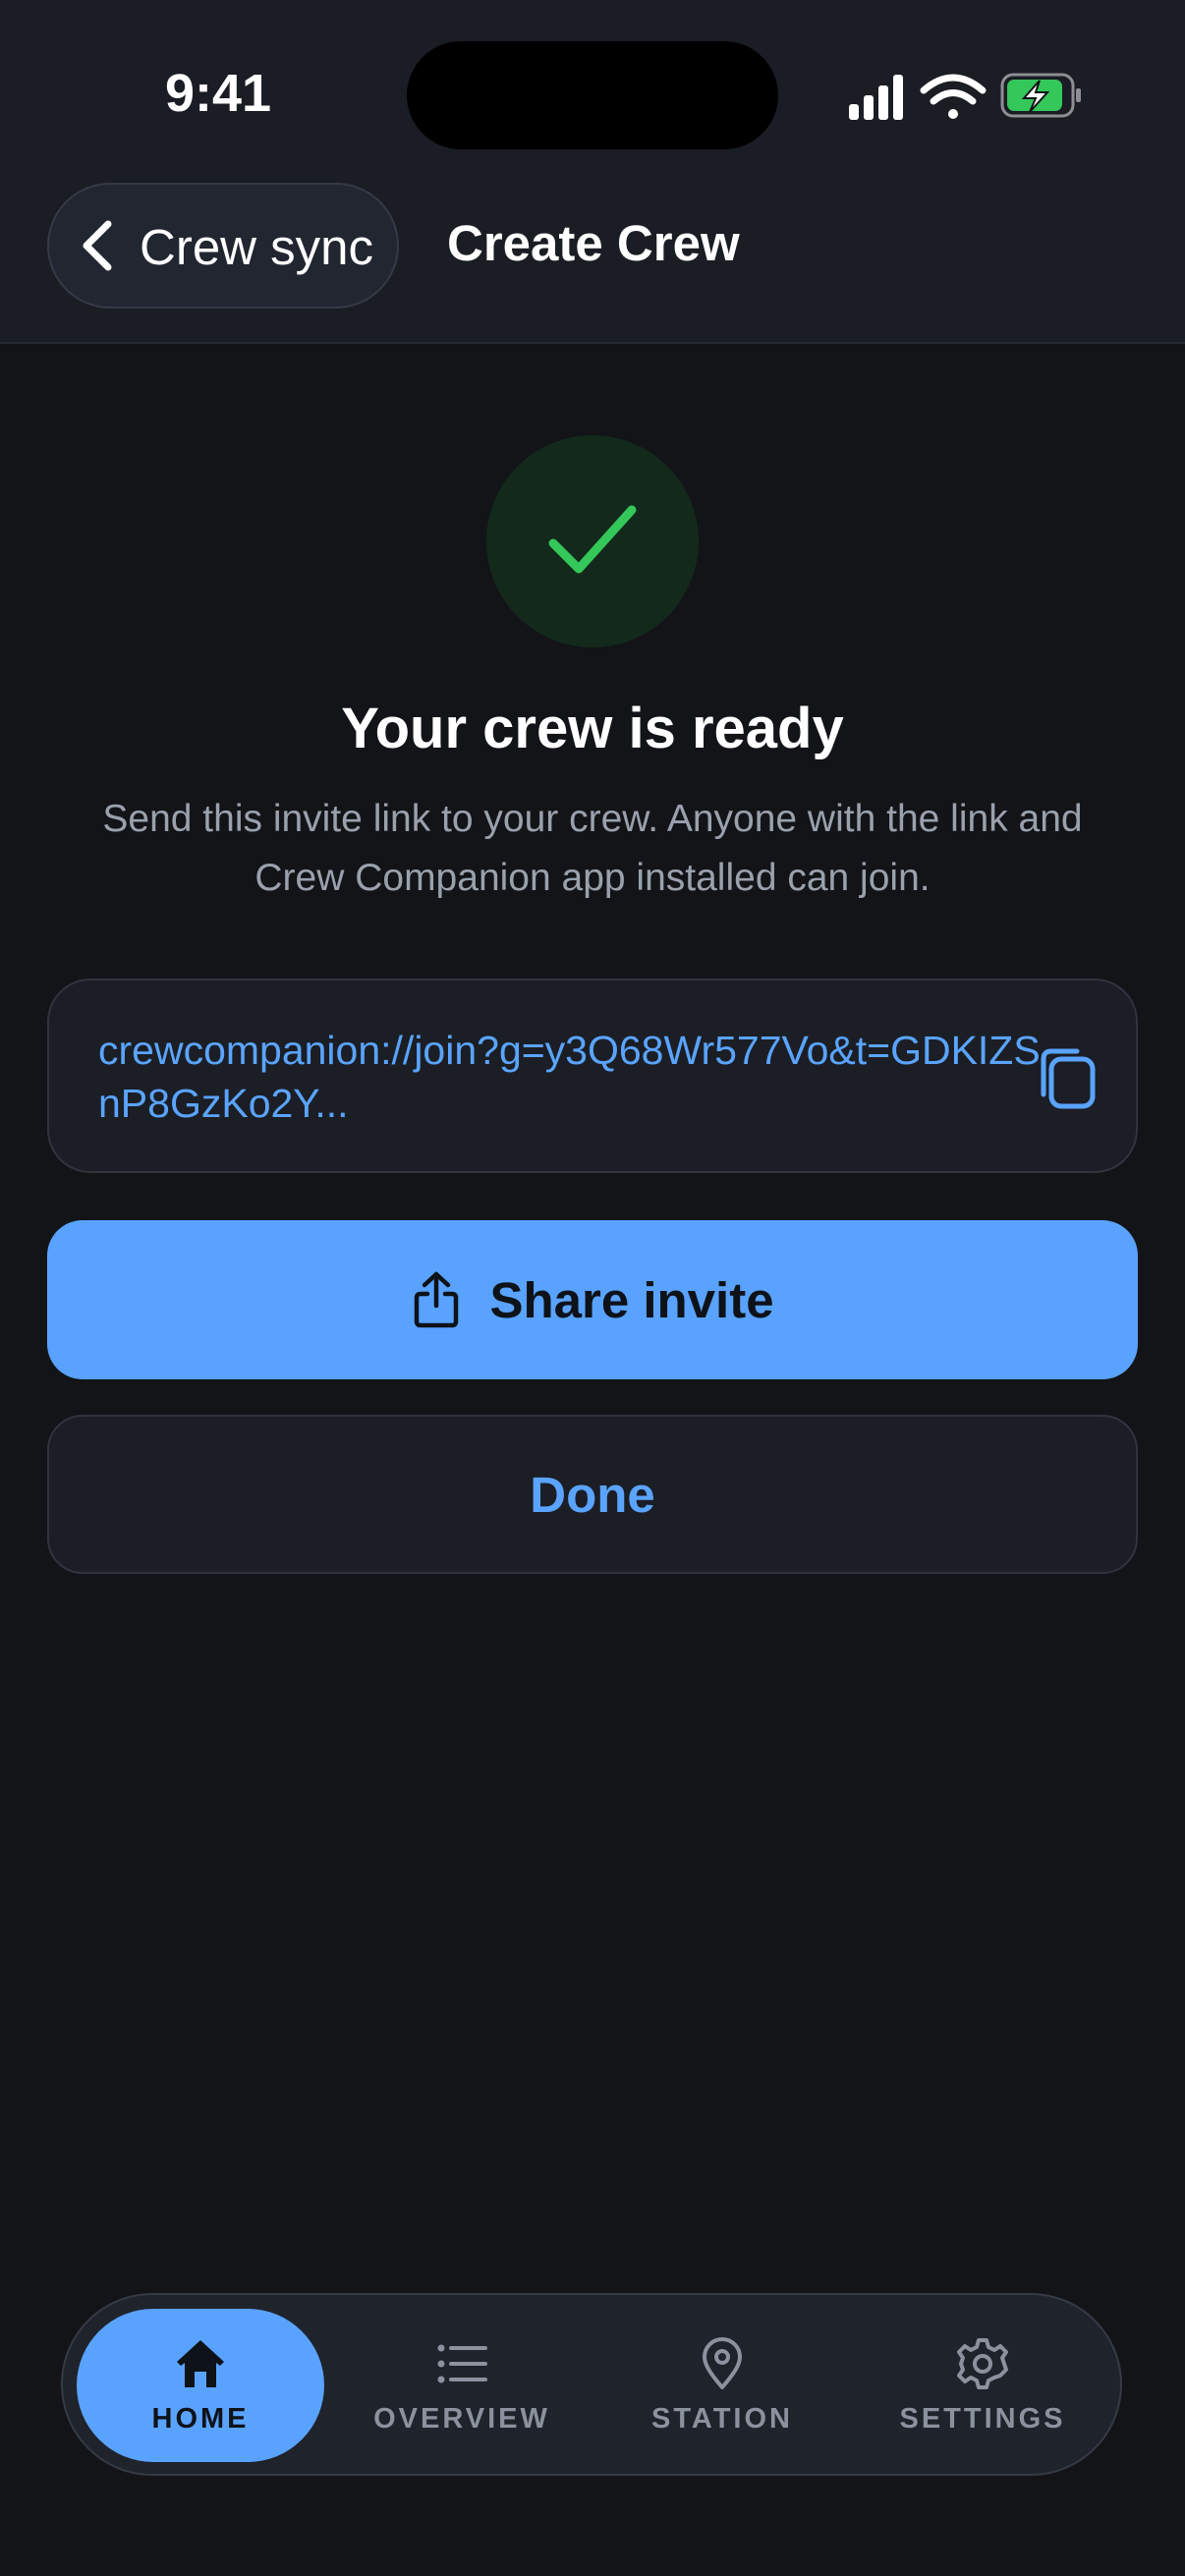 The image size is (1185, 2576). I want to click on copy-icon, so click(1067, 1078).